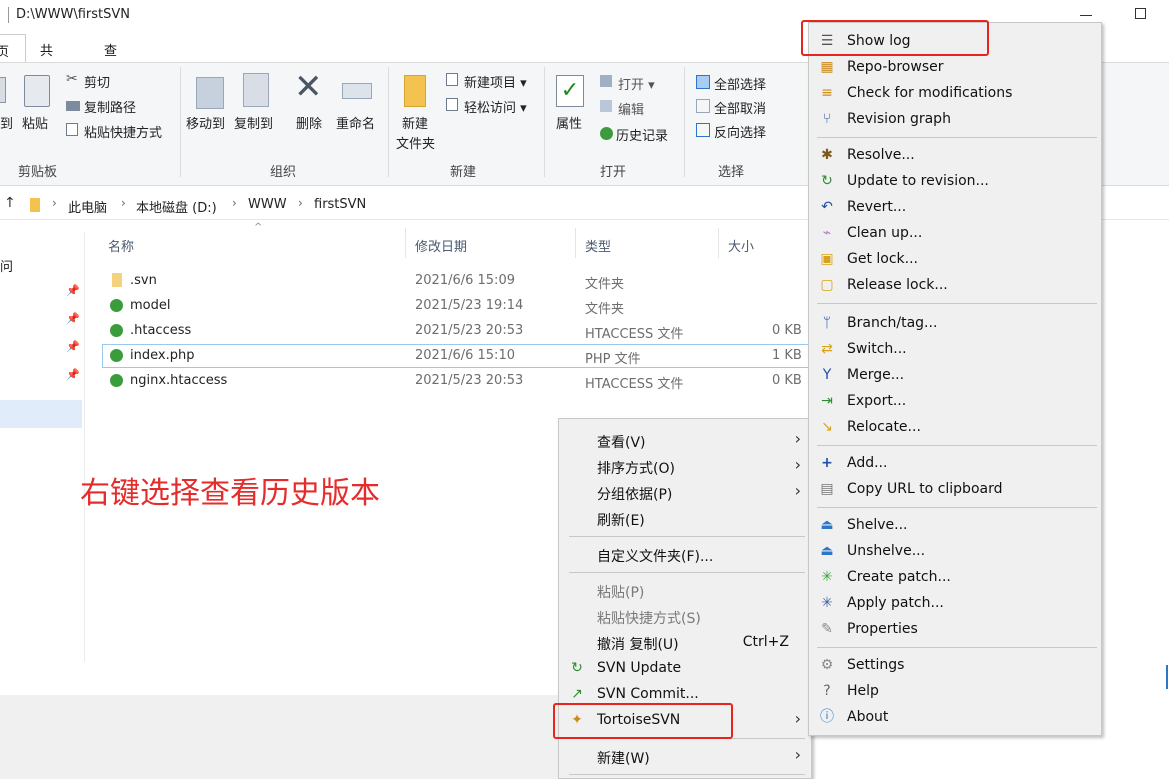 The image size is (1169, 779). Describe the element at coordinates (267, 204) in the screenshot. I see `breadcrumb-www: WWW` at that location.